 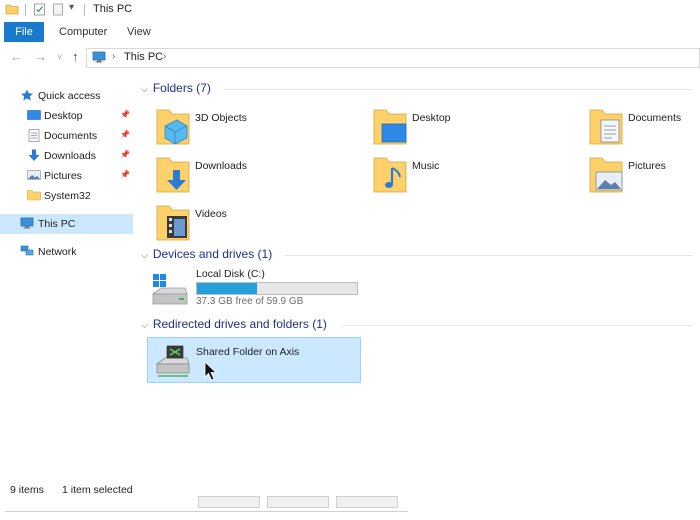 I want to click on folder-desktop: Desktop, so click(x=472, y=129).